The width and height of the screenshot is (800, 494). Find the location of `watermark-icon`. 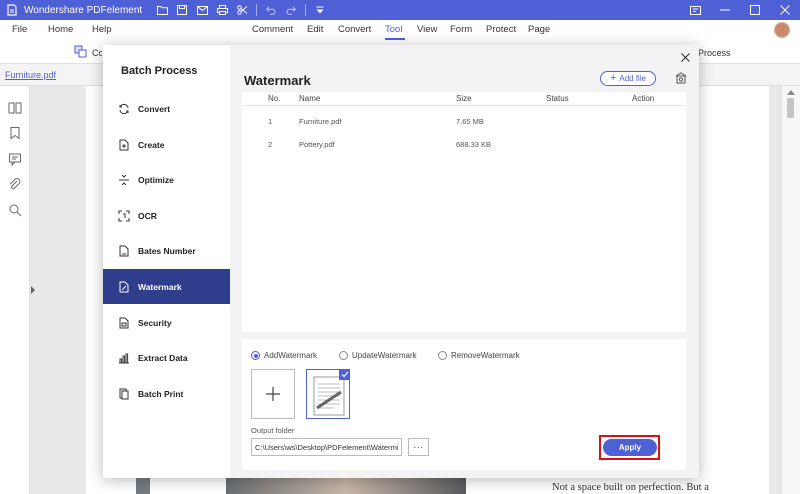

watermark-icon is located at coordinates (124, 287).